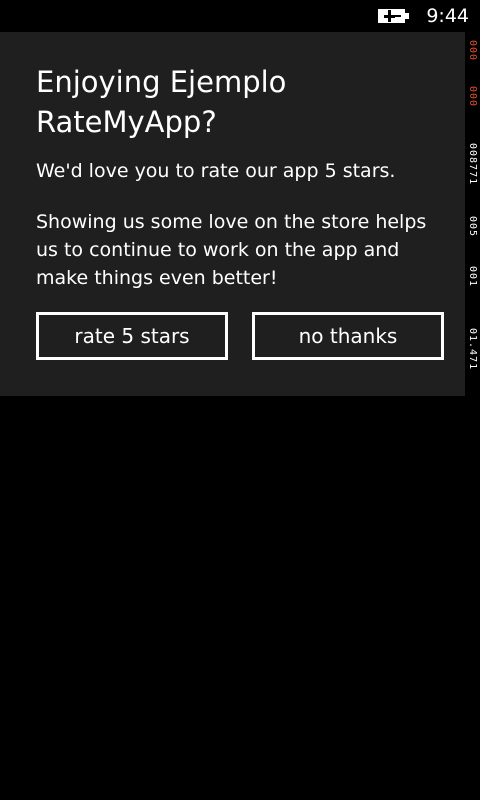 This screenshot has width=480, height=800. Describe the element at coordinates (472, 277) in the screenshot. I see `debug-counter-4: 001` at that location.